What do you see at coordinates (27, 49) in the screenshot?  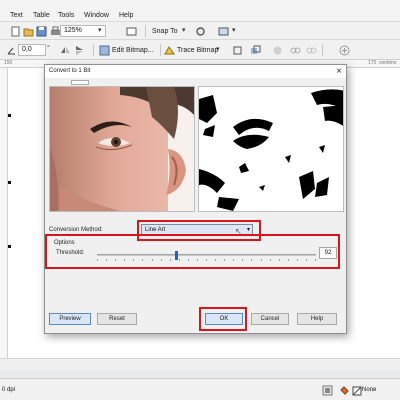 I see `rotation-angle-value: 0,0` at bounding box center [27, 49].